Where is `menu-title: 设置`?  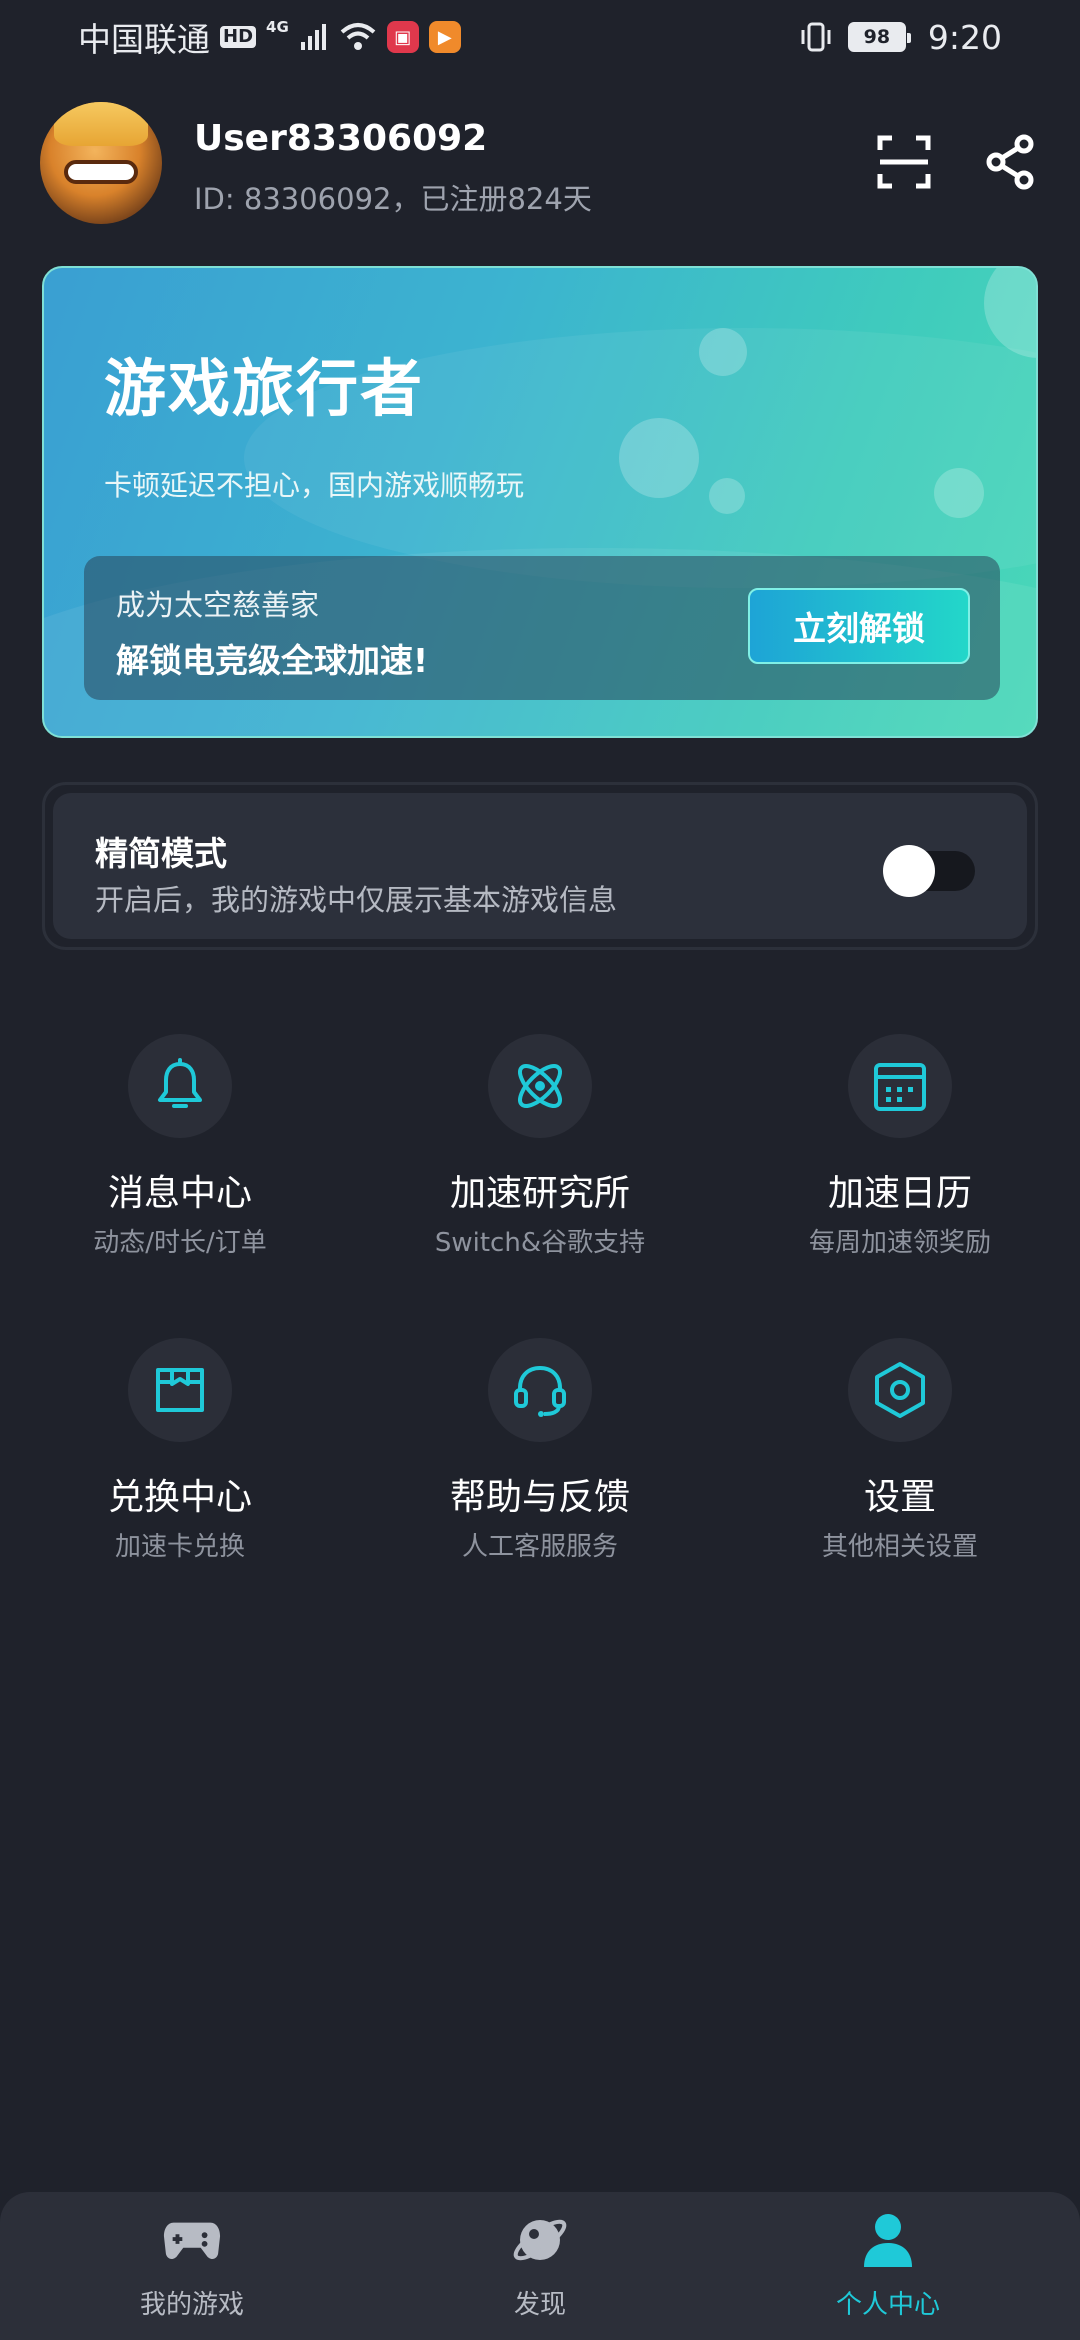
menu-title: 设置 is located at coordinates (899, 1497).